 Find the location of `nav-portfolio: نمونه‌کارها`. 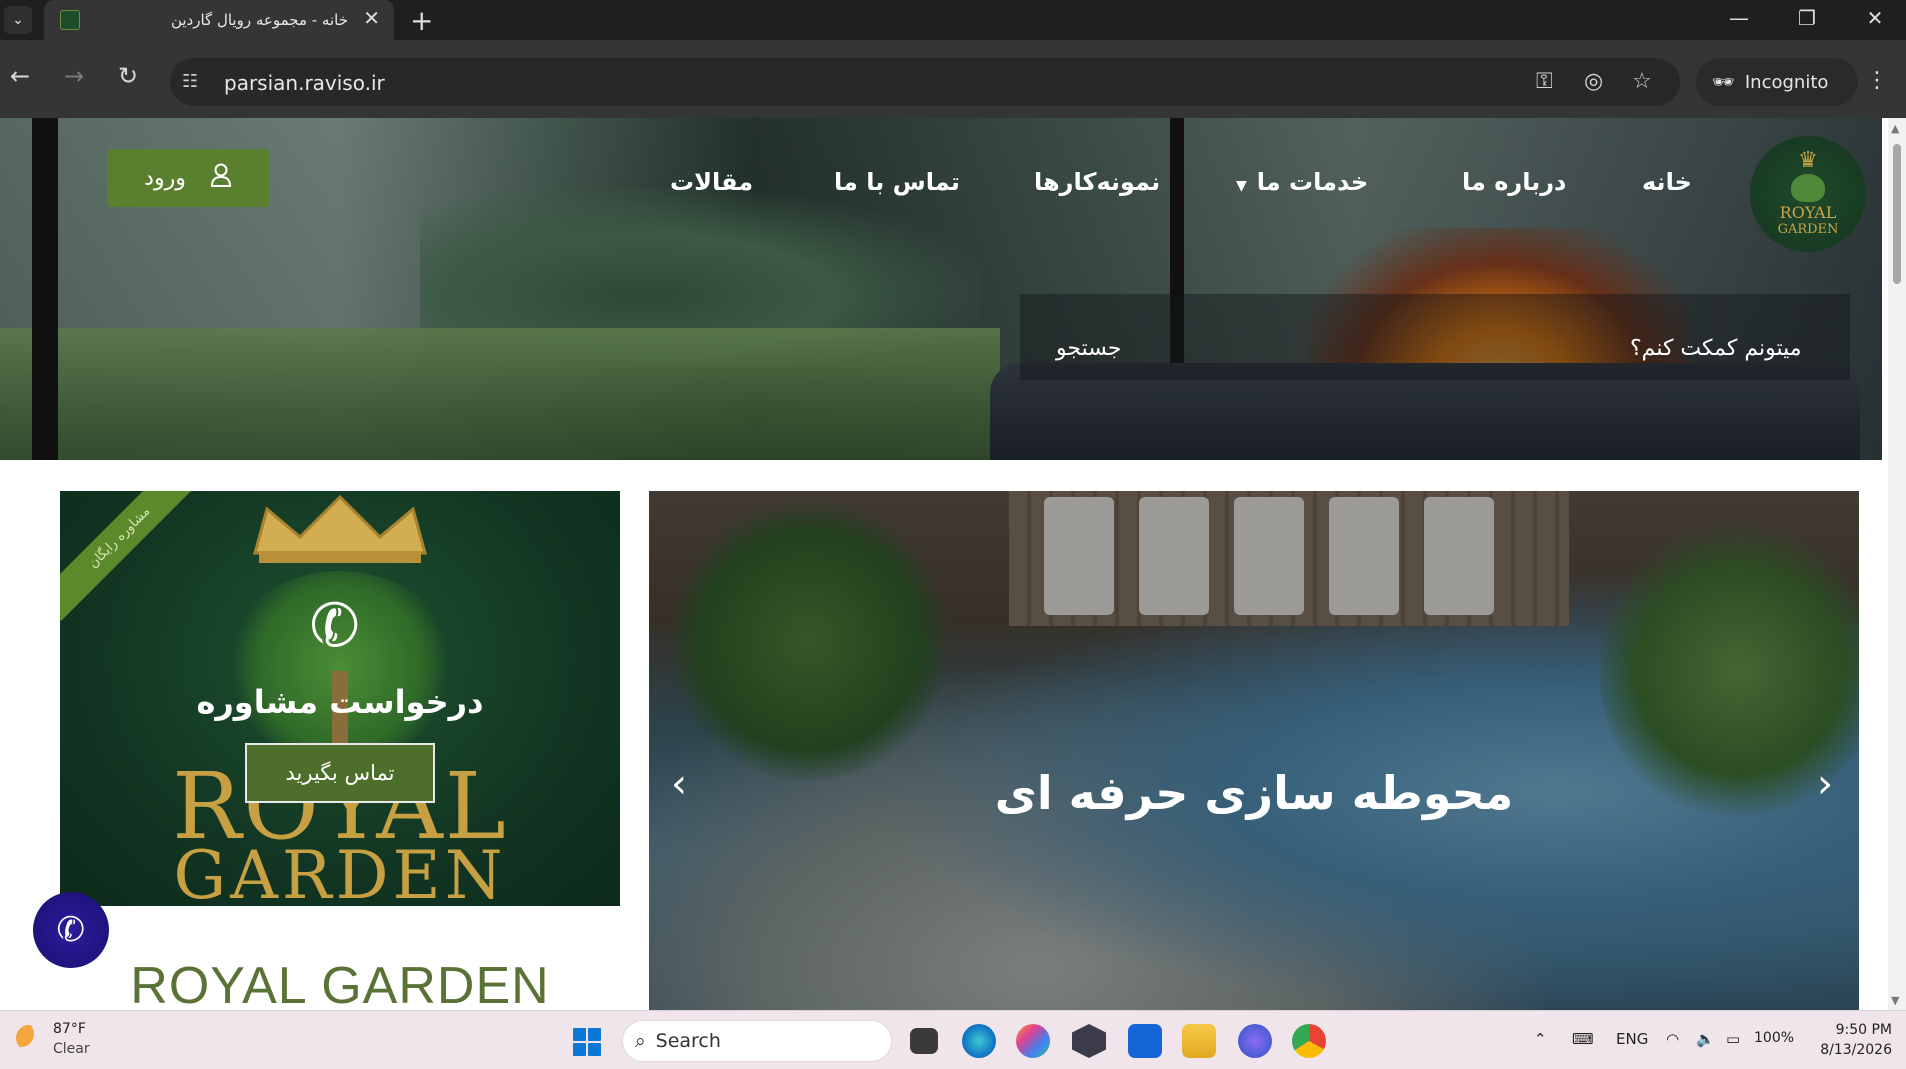

nav-portfolio: نمونه‌کارها is located at coordinates (1097, 182).